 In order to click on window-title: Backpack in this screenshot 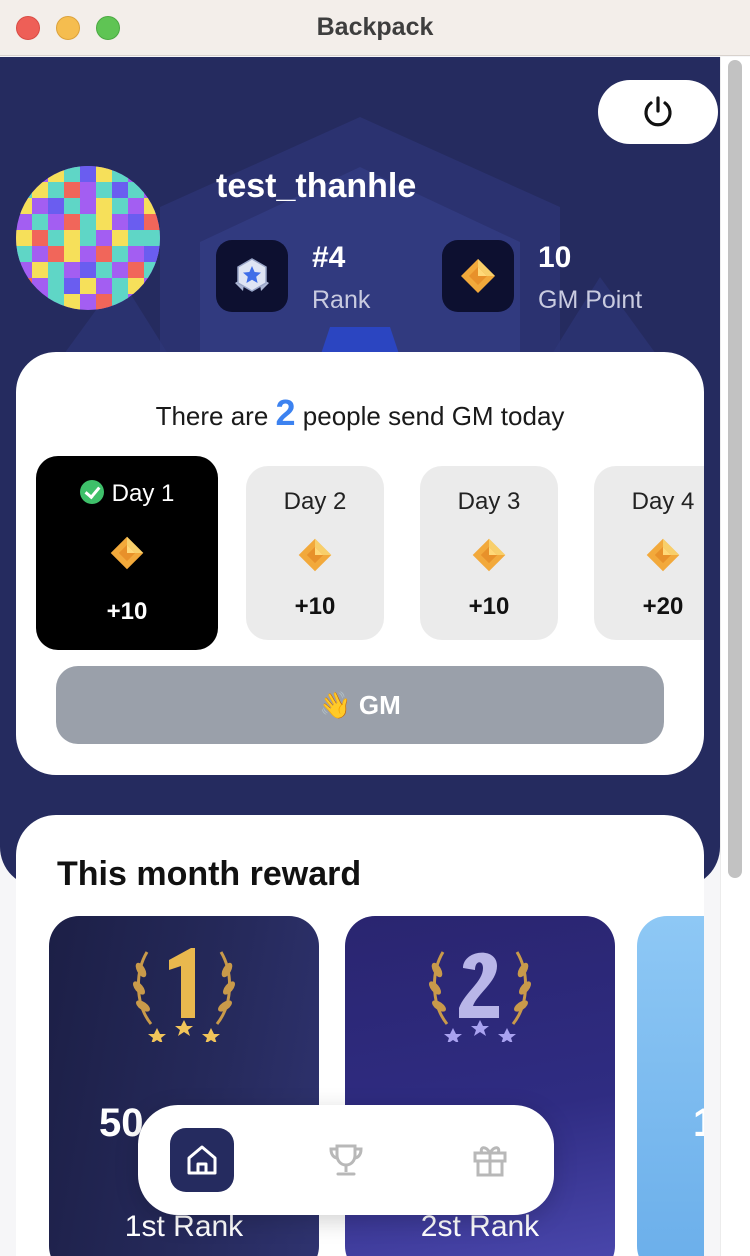, I will do `click(375, 27)`.